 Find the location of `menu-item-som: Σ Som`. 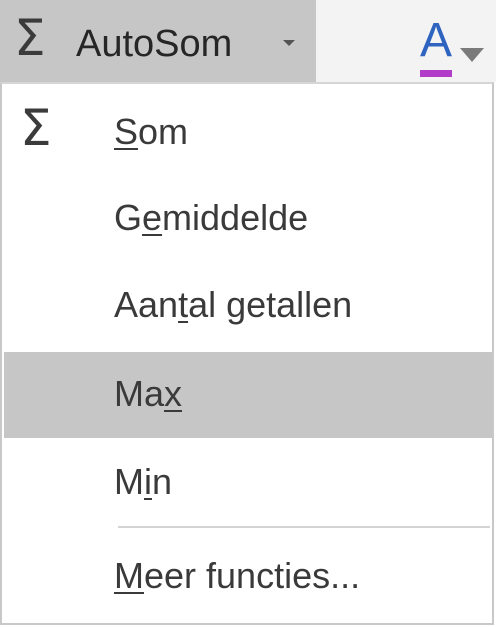

menu-item-som: Σ Som is located at coordinates (248, 133).